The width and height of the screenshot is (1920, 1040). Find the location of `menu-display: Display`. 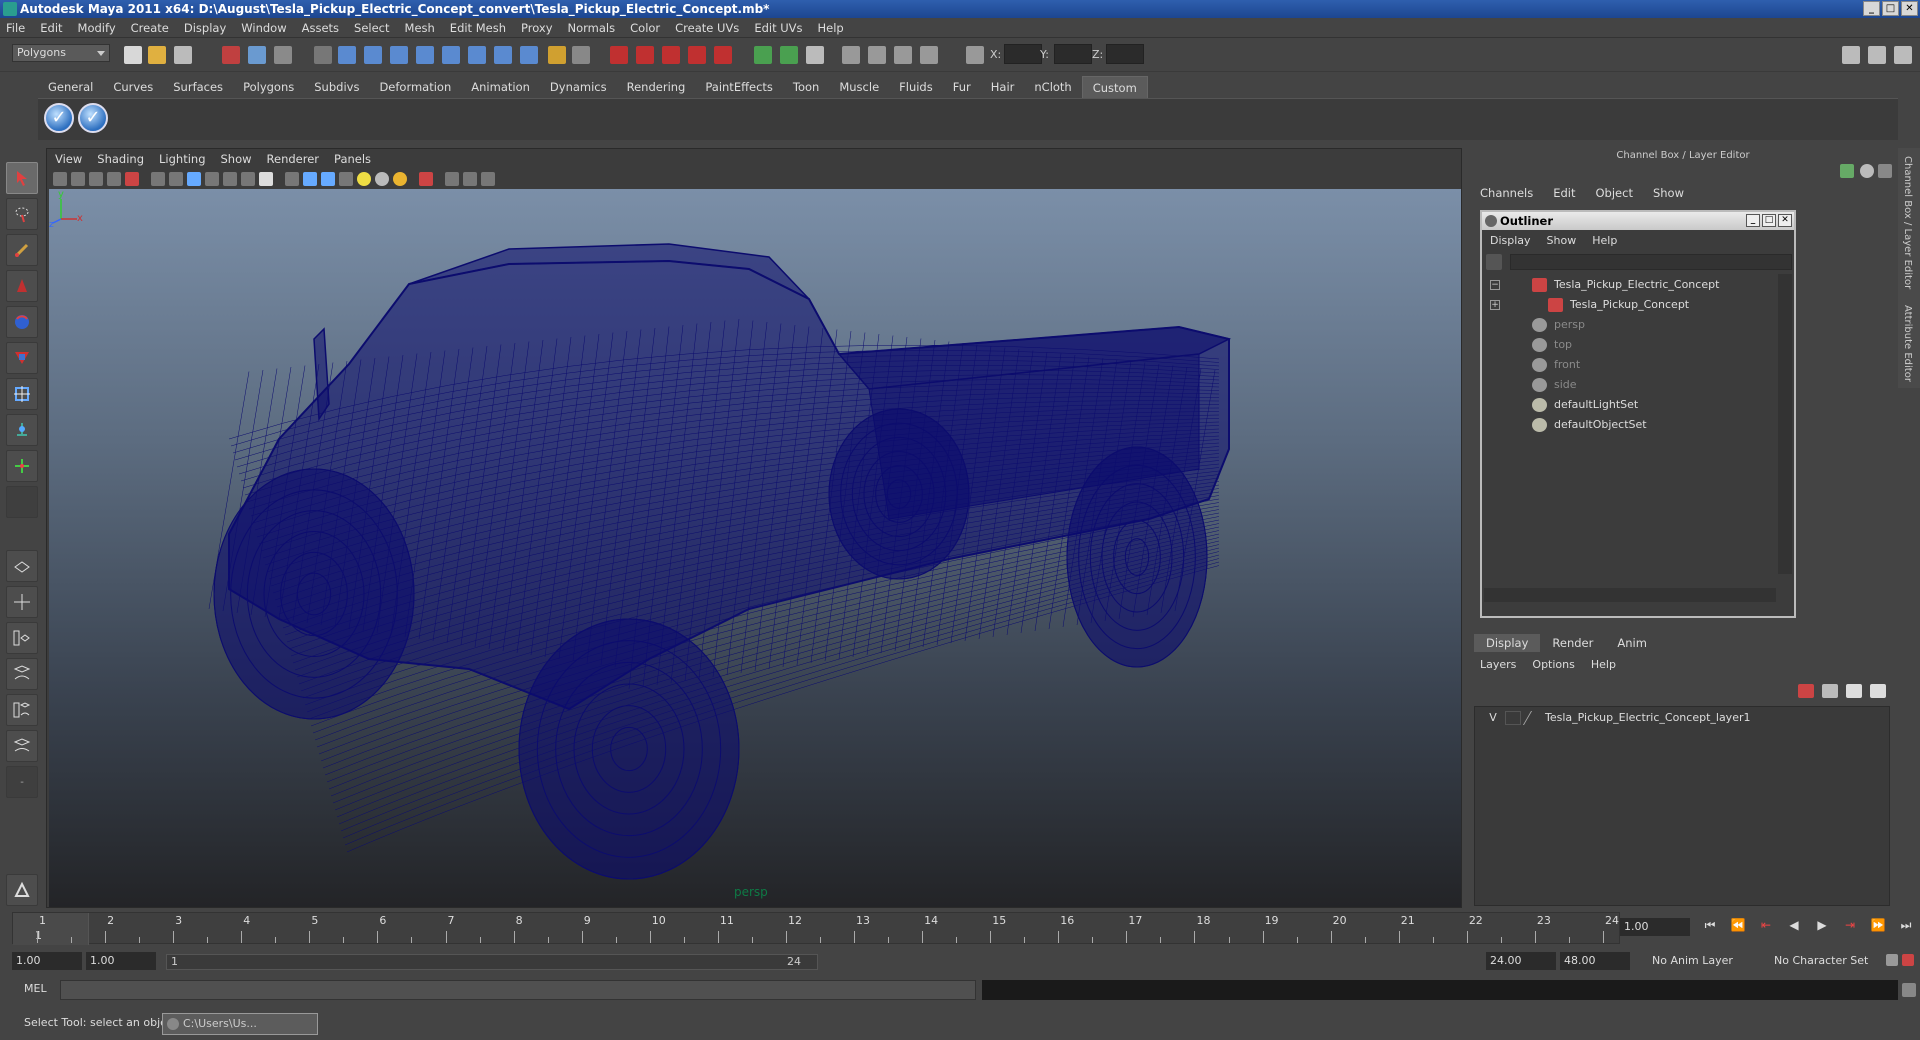

menu-display: Display is located at coordinates (205, 28).